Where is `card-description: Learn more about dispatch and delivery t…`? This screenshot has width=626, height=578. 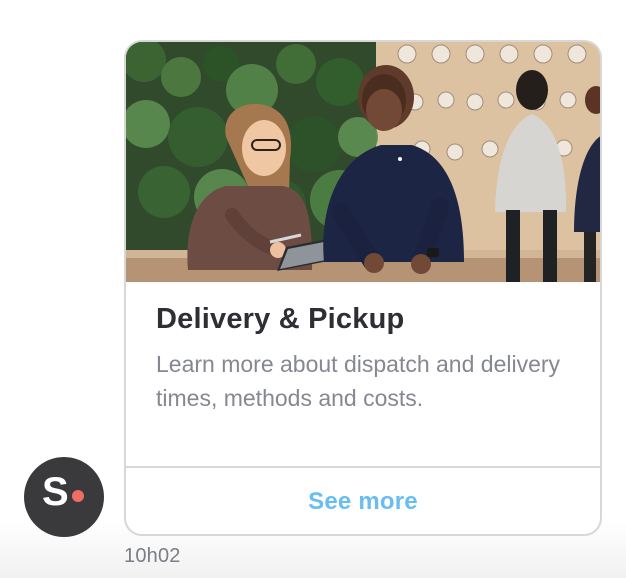 card-description: Learn more about dispatch and delivery t… is located at coordinates (358, 381).